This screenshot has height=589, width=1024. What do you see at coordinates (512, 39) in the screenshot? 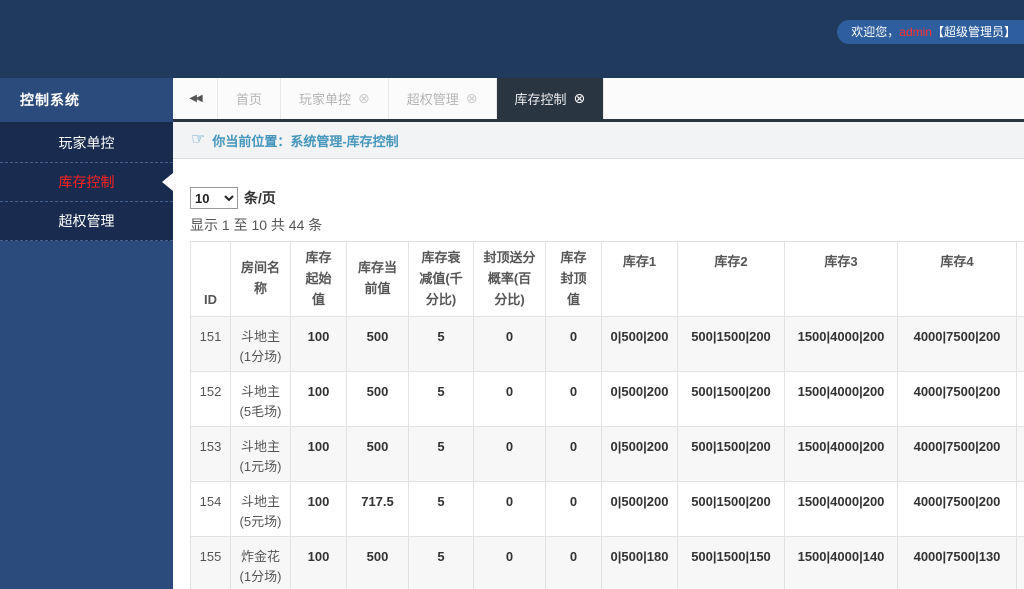
I see `top-banner: 欢迎您，admin【超级管理员】` at bounding box center [512, 39].